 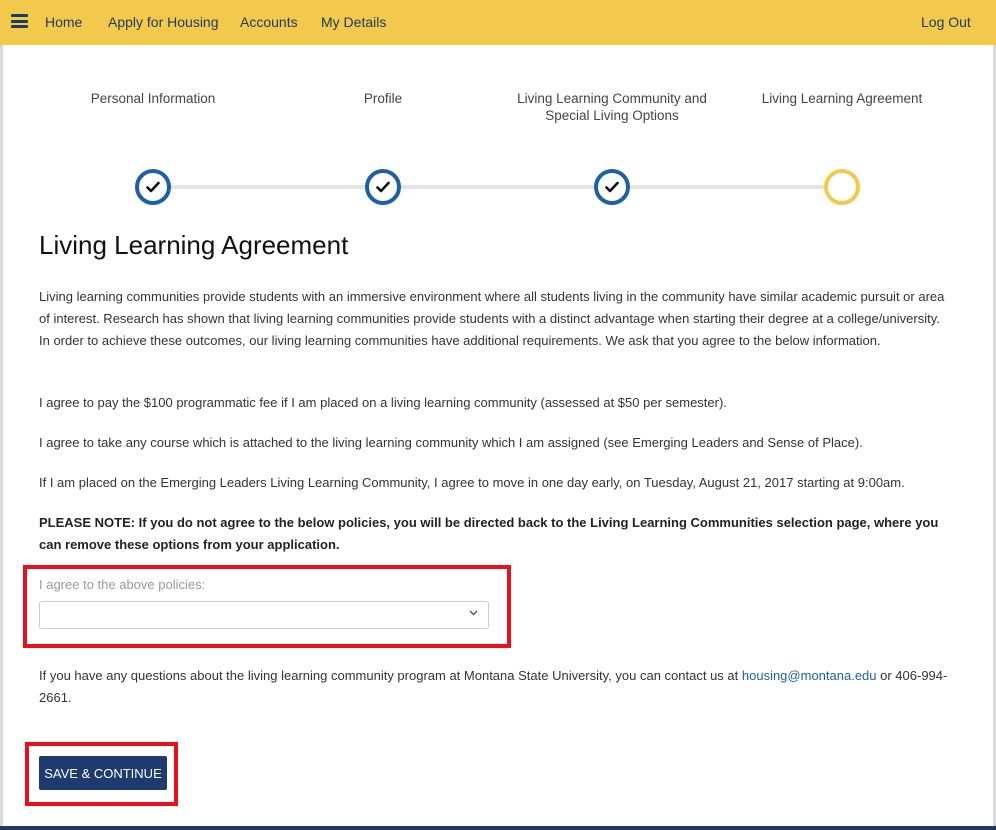 What do you see at coordinates (103, 773) in the screenshot?
I see `save-continue-button: SAVE & CONTINUE` at bounding box center [103, 773].